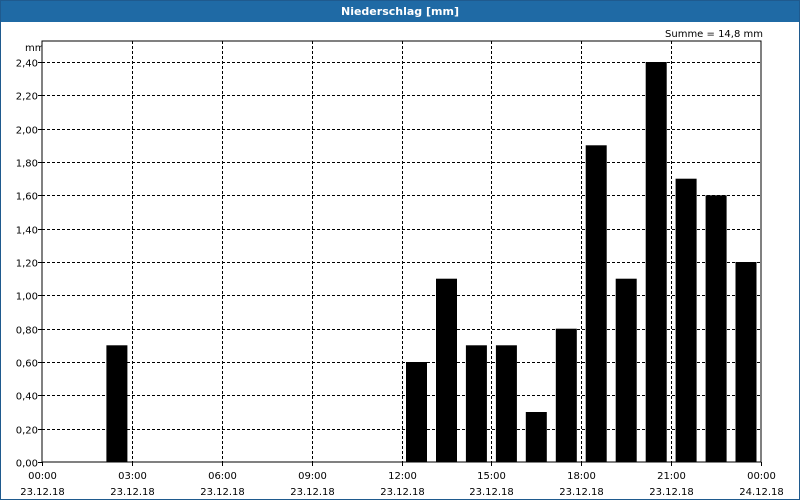 The width and height of the screenshot is (800, 501). What do you see at coordinates (581, 476) in the screenshot?
I see `x-tick-time-label: 18:00` at bounding box center [581, 476].